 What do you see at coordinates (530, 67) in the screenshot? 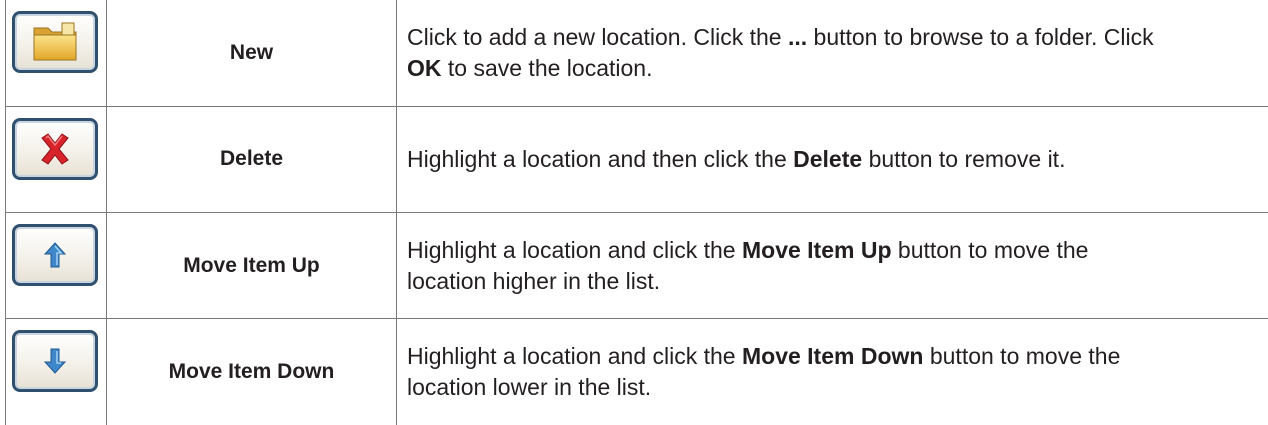
I see `description-line: OK to save the location.` at bounding box center [530, 67].